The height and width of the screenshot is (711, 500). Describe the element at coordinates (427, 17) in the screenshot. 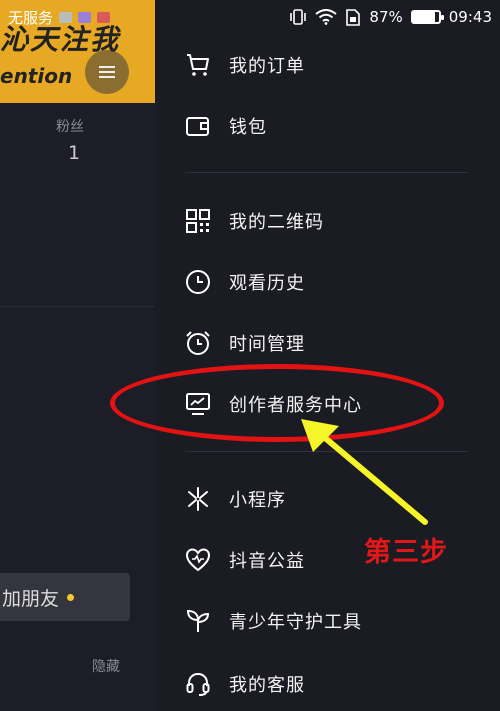

I see `battery-icon` at that location.